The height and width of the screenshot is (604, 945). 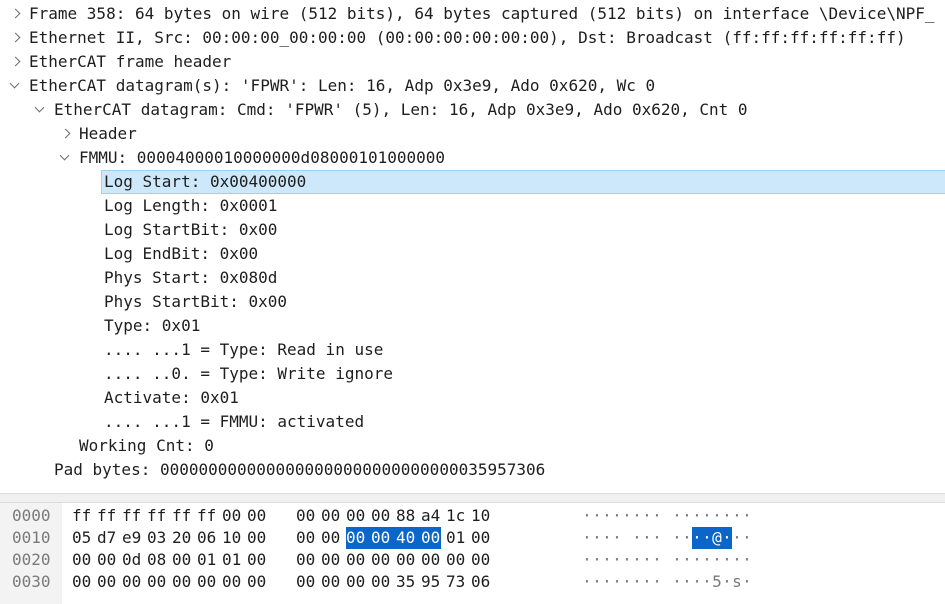 I want to click on hex-byte: 95, so click(x=431, y=582).